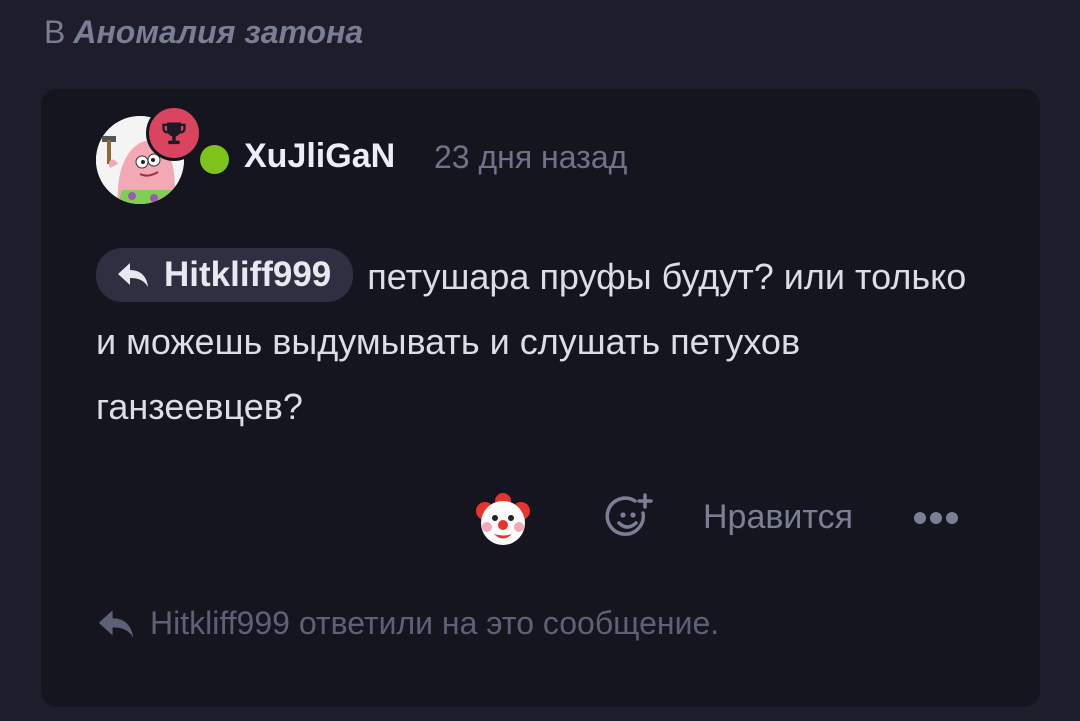 The image size is (1080, 721). Describe the element at coordinates (55, 32) in the screenshot. I see `context-prefix: В` at that location.